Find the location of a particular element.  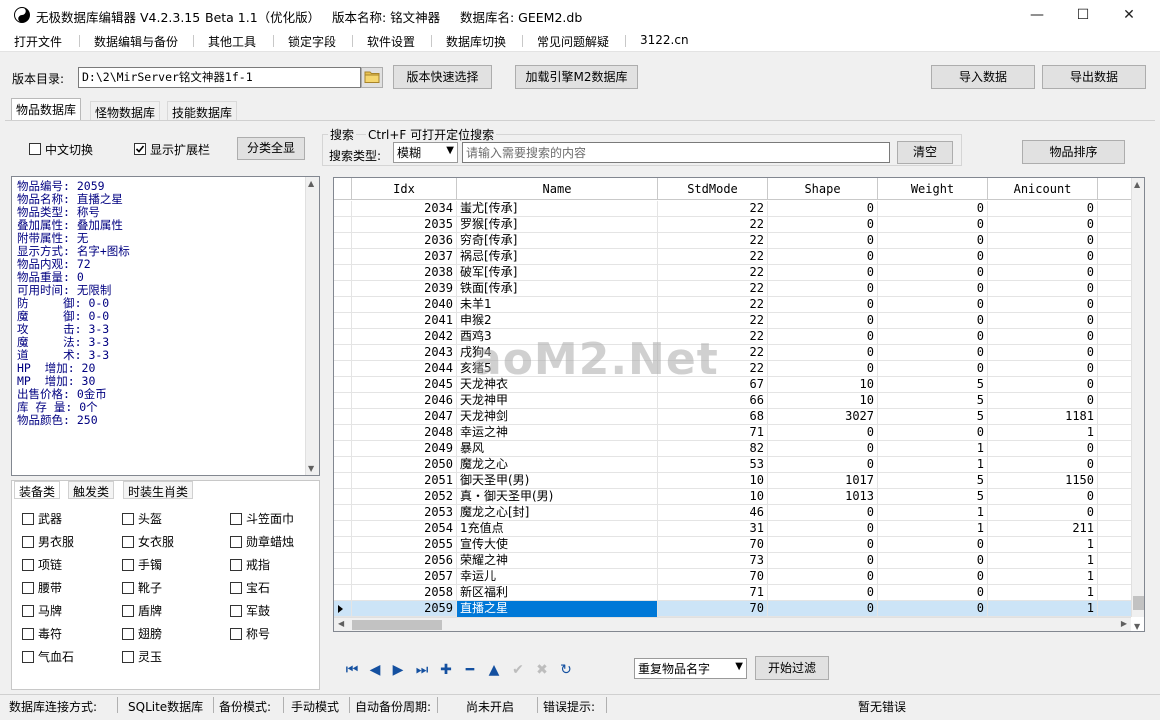

import-data-button: 导入数据 is located at coordinates (983, 77).